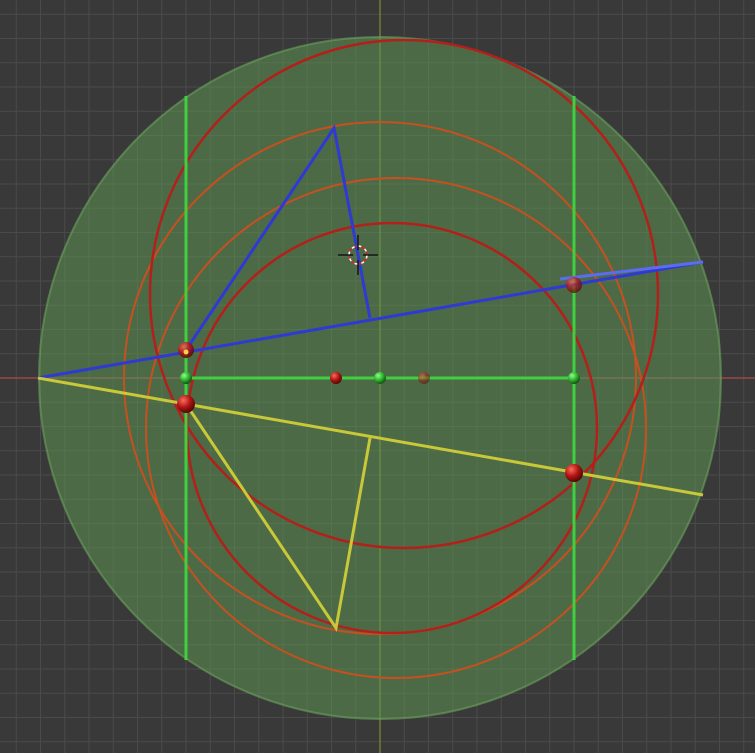 This screenshot has height=753, width=755. Describe the element at coordinates (574, 378) in the screenshot. I see `green-point-right` at that location.